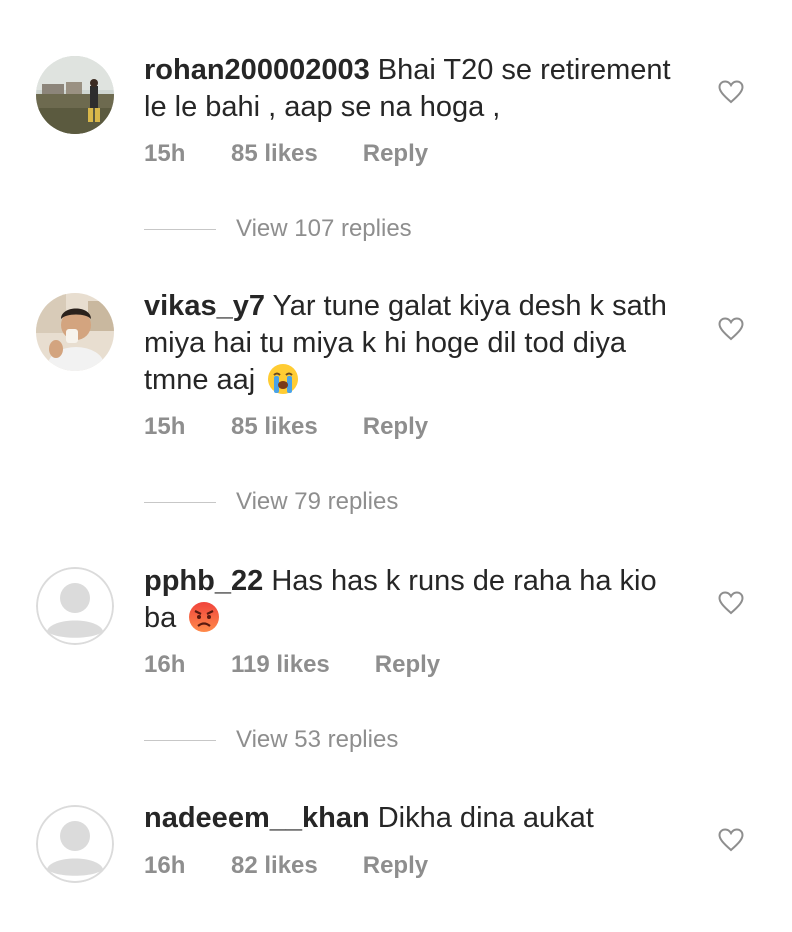 The height and width of the screenshot is (932, 792). What do you see at coordinates (317, 739) in the screenshot?
I see `view-replies-label: View 53 replies` at bounding box center [317, 739].